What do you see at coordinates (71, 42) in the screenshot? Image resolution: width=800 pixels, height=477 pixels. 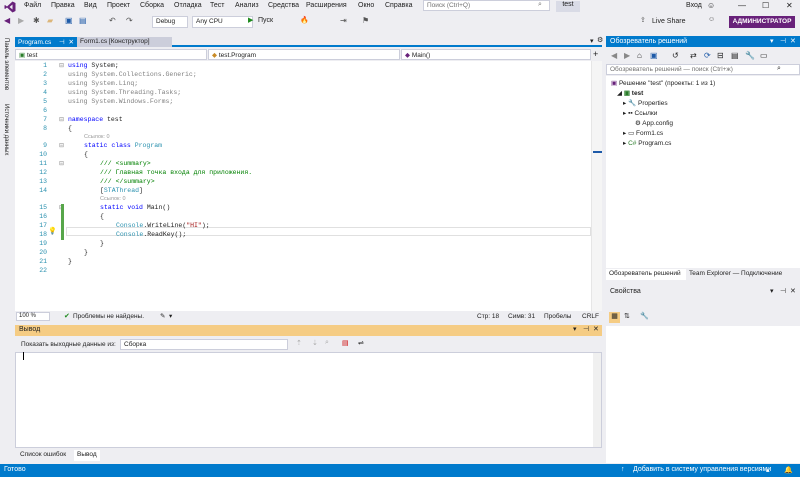 I see `close-tab-icon: ✕` at bounding box center [71, 42].